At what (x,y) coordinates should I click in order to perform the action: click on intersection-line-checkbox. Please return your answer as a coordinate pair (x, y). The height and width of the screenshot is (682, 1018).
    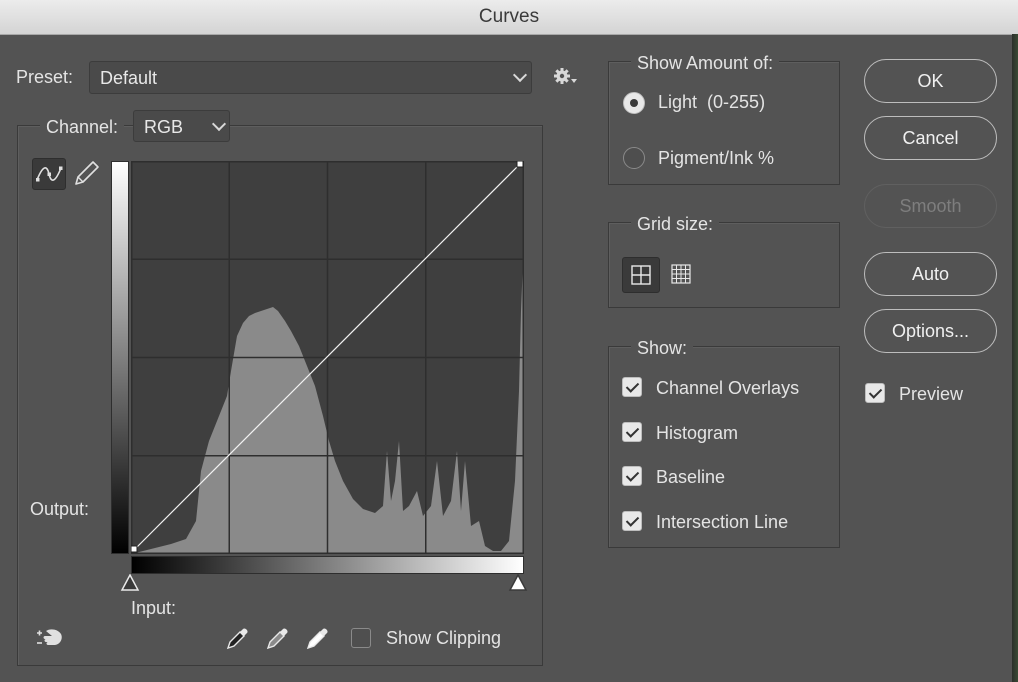
    Looking at the image, I should click on (632, 521).